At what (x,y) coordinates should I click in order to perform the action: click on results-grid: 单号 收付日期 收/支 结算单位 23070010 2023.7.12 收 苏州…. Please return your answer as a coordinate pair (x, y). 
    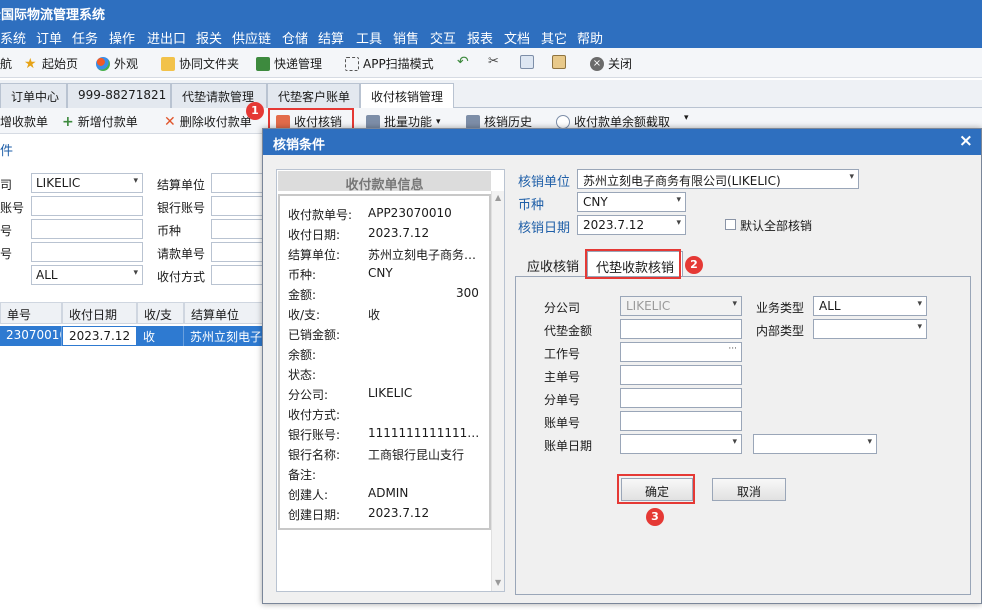
    Looking at the image, I should click on (137, 452).